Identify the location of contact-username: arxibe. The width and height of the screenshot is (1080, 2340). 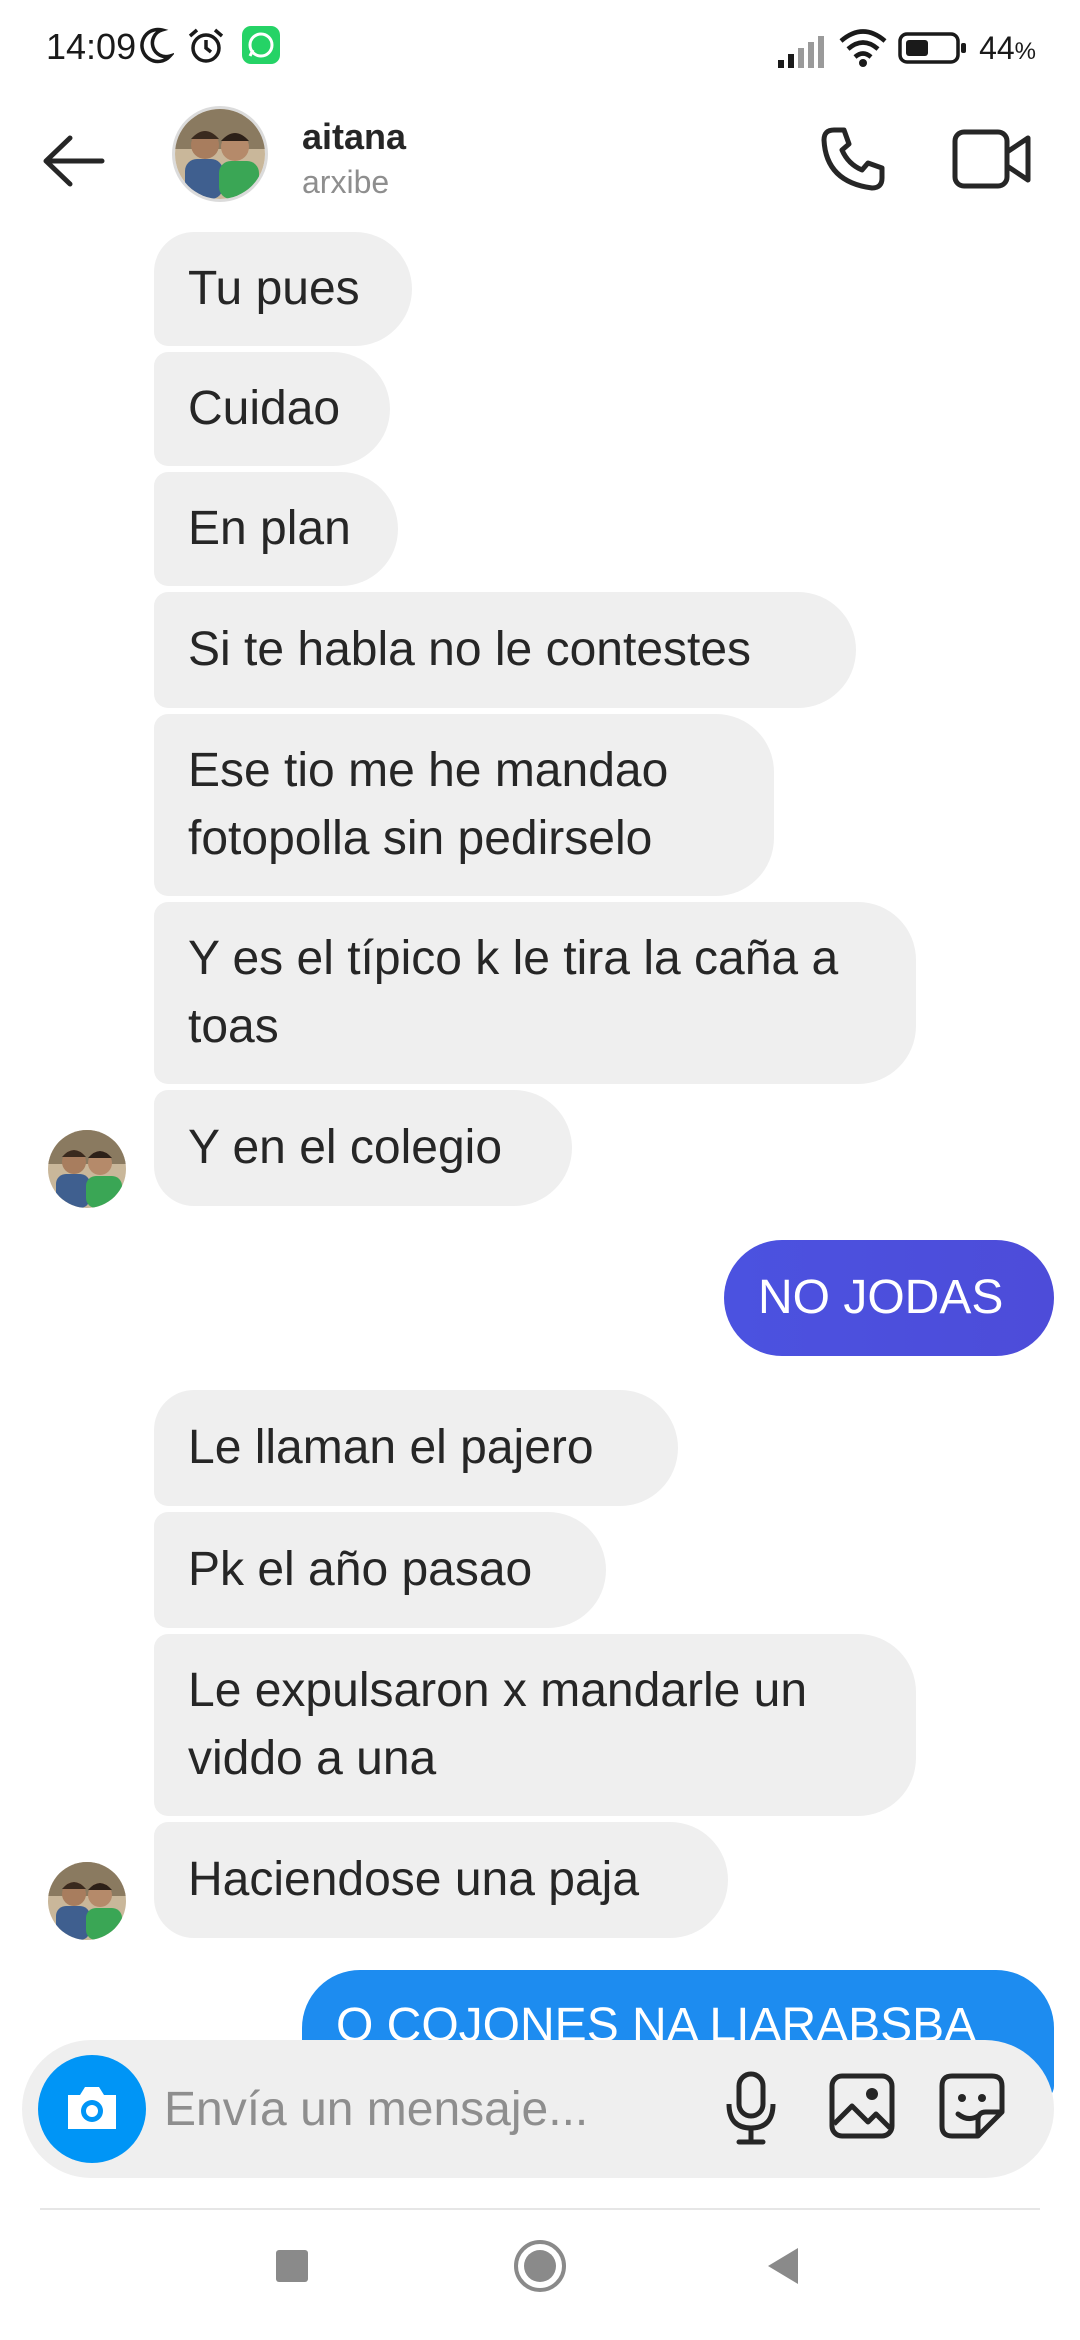
(345, 182).